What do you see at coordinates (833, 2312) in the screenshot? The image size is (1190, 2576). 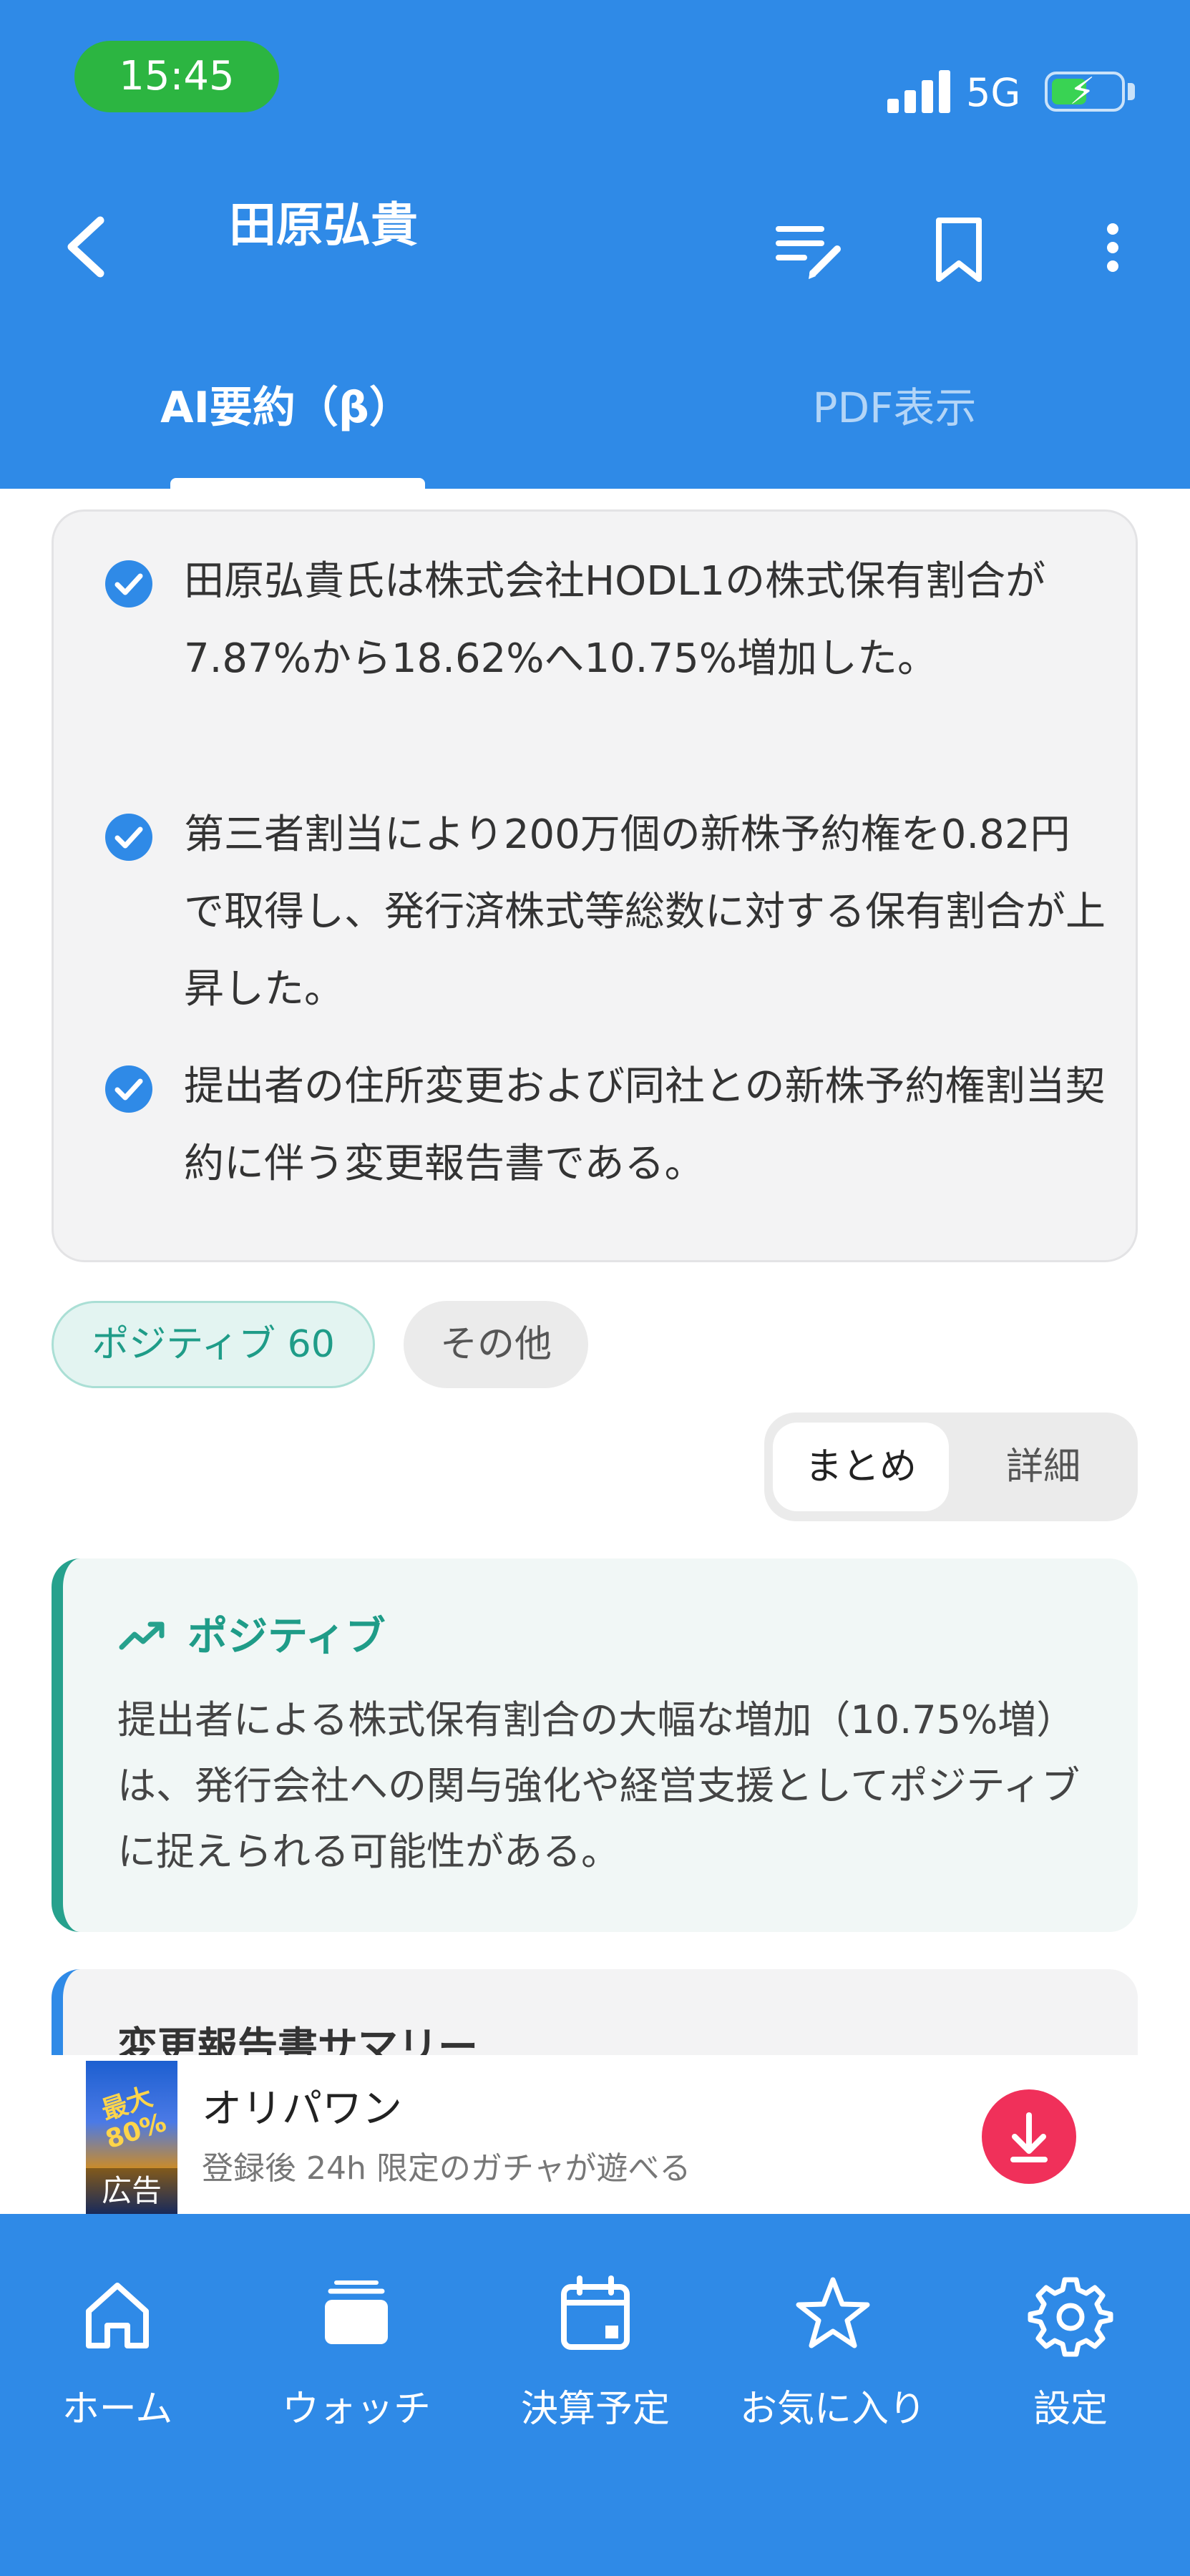 I see `star-icon` at bounding box center [833, 2312].